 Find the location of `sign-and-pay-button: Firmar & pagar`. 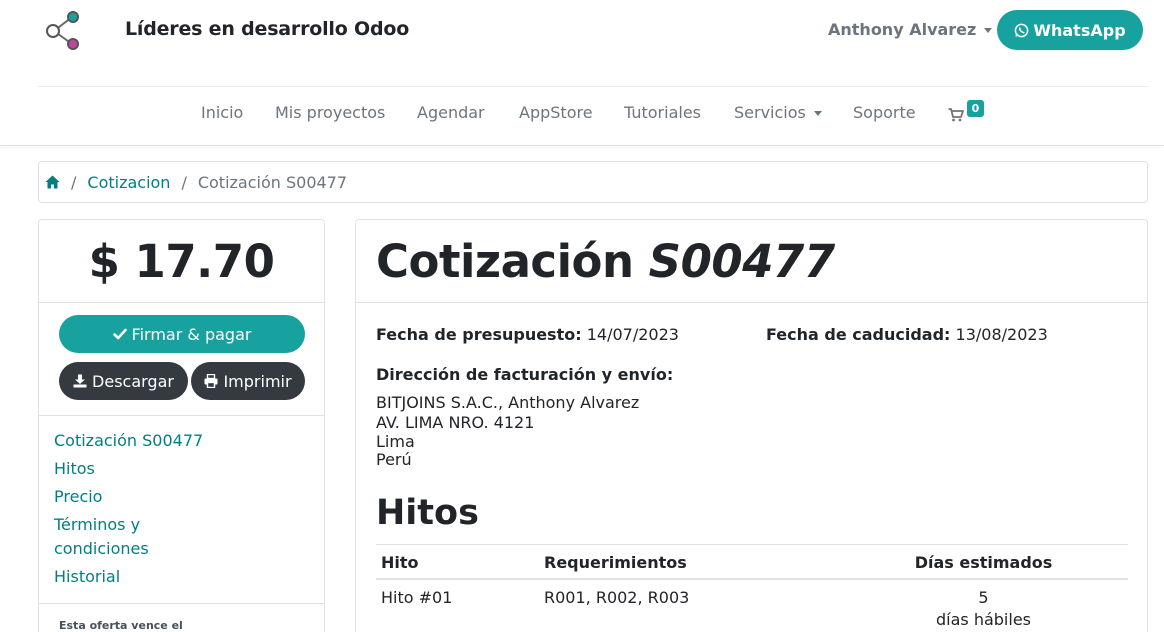

sign-and-pay-button: Firmar & pagar is located at coordinates (182, 334).